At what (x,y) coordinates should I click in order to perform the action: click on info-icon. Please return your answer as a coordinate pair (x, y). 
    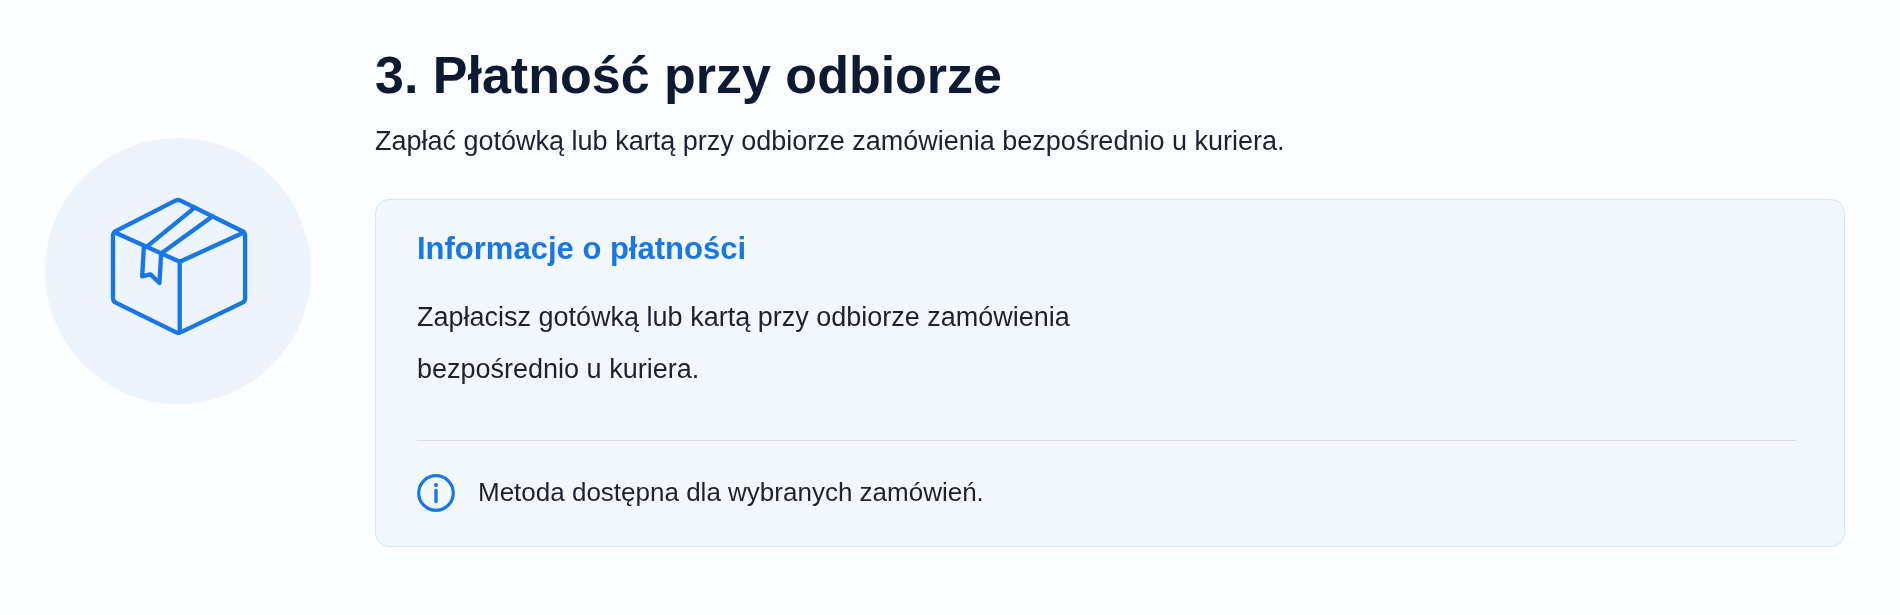
    Looking at the image, I should click on (436, 493).